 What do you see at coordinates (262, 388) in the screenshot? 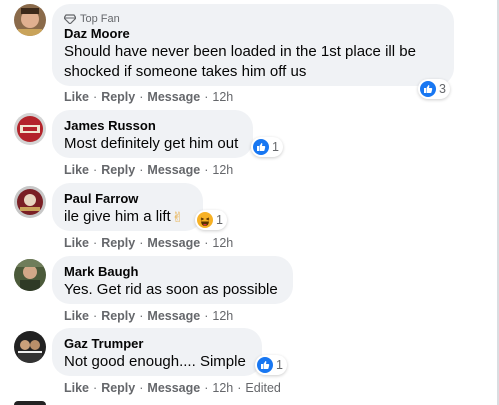
I see `edited-label: Edited` at bounding box center [262, 388].